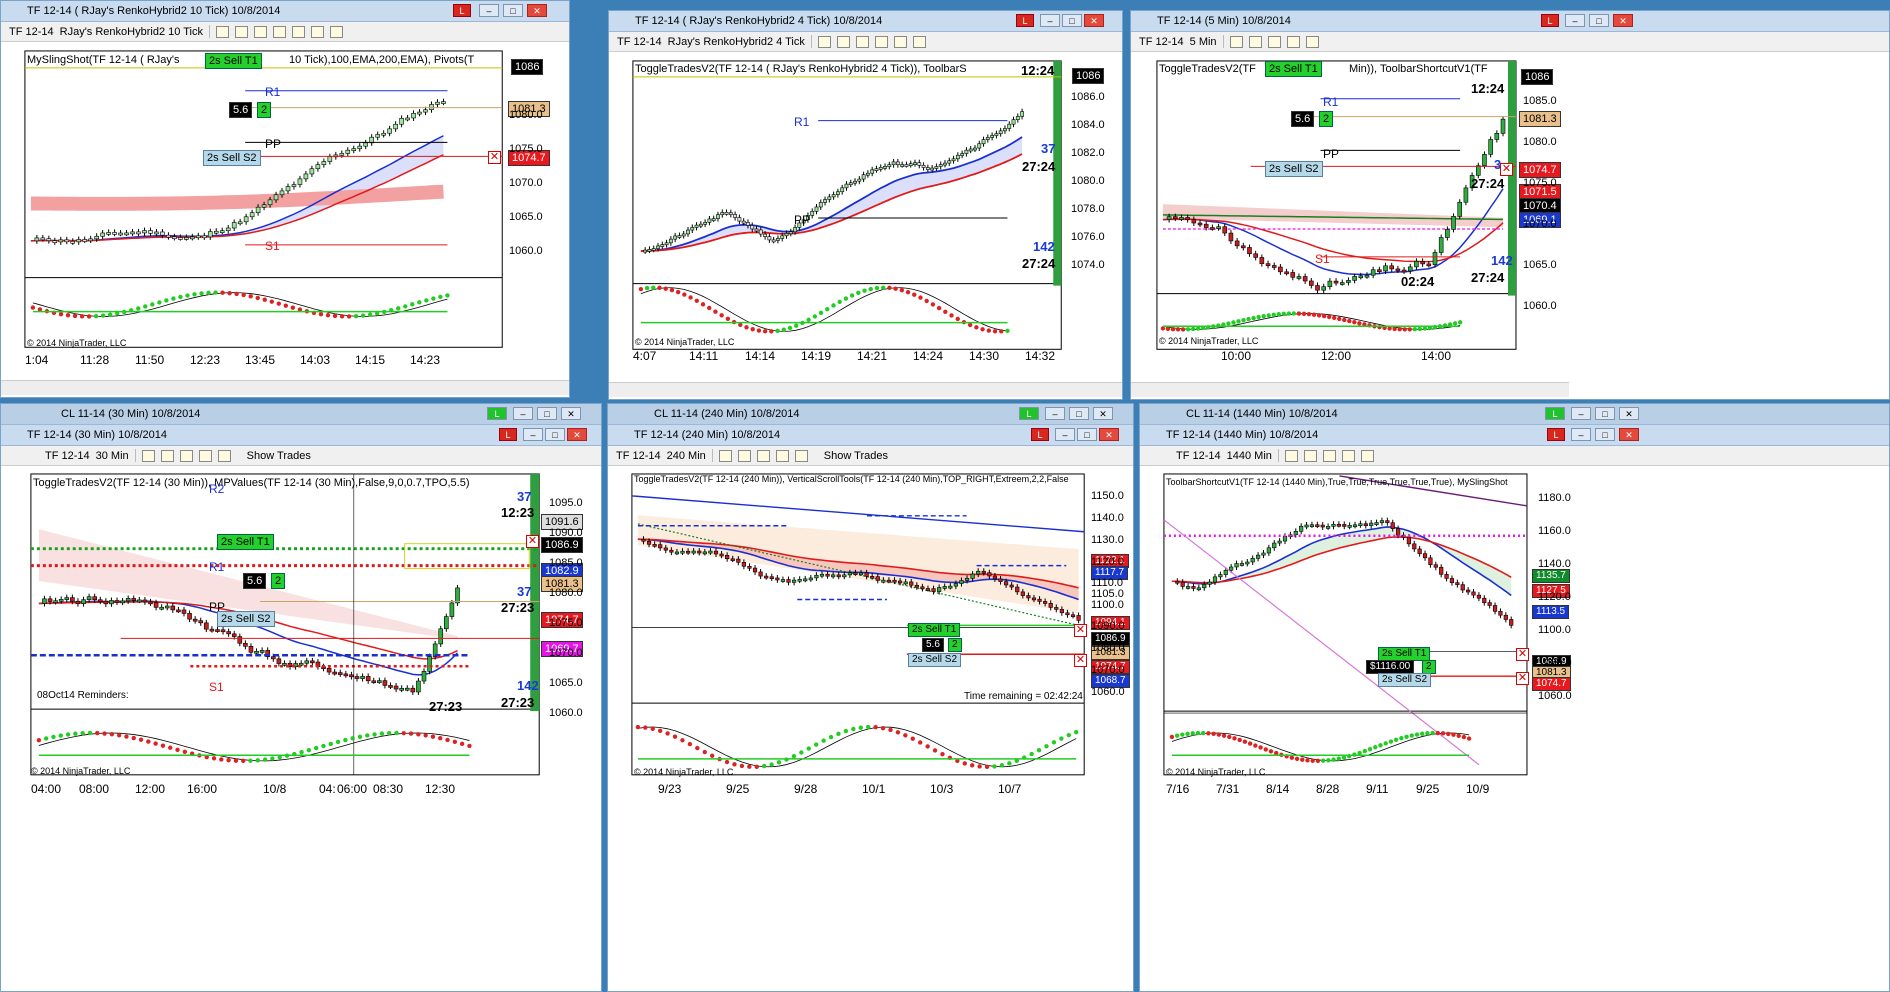 This screenshot has width=1890, height=992. What do you see at coordinates (301, 414) in the screenshot?
I see `outer-titlebar: CL 11-14 (30 Min) 10/8/2014 L – □ ✕` at bounding box center [301, 414].